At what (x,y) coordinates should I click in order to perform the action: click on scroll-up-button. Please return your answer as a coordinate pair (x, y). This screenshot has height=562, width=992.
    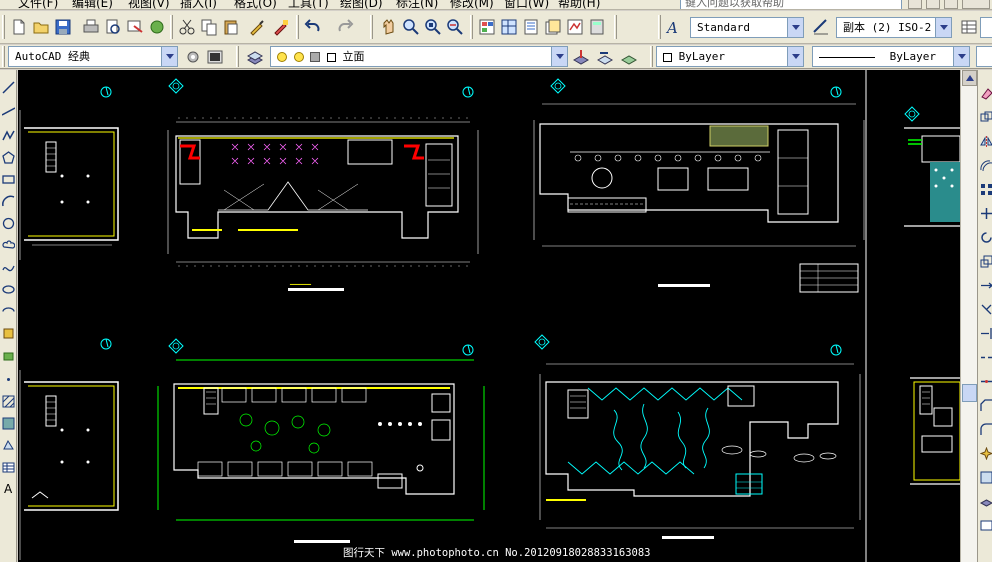
    Looking at the image, I should click on (969, 78).